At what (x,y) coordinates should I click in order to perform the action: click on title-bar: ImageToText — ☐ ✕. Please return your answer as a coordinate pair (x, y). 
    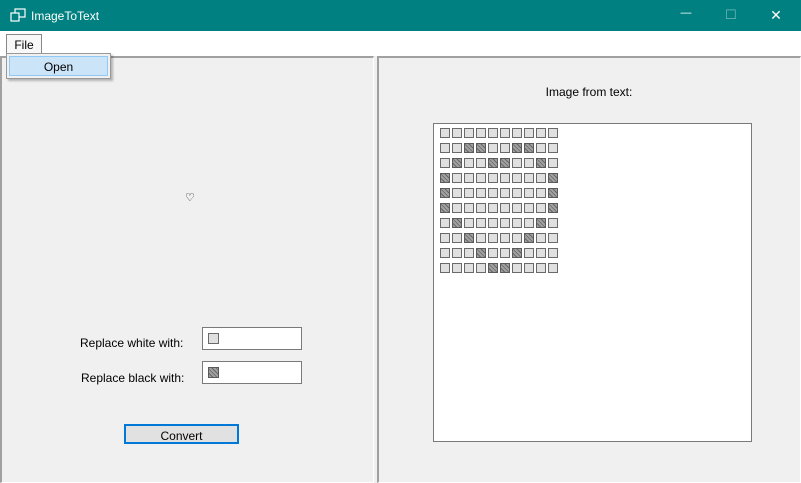
    Looking at the image, I should click on (400, 15).